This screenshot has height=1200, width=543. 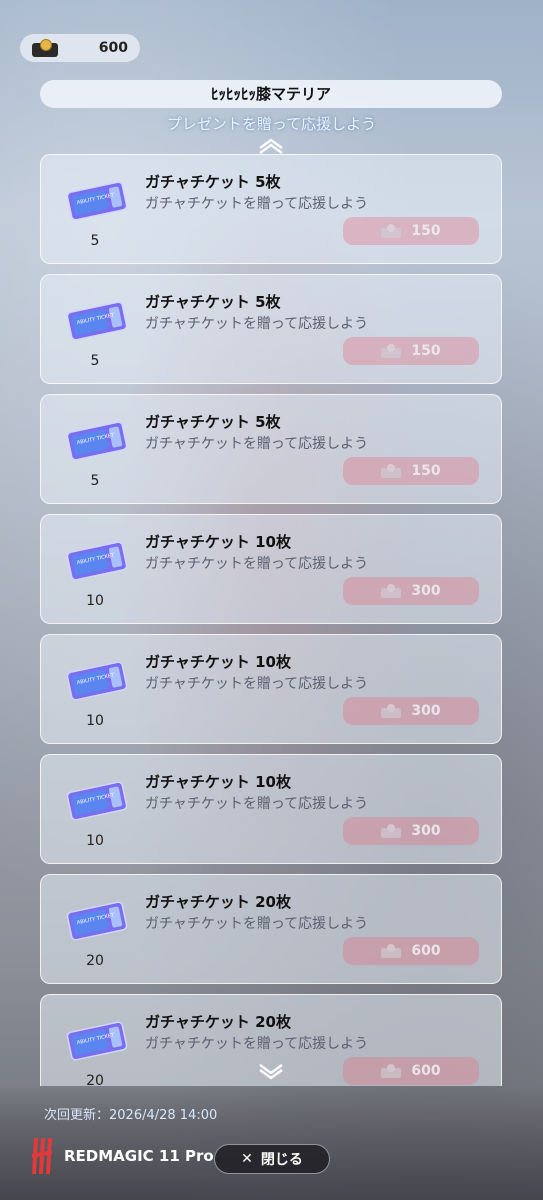 I want to click on scroll-up-icon, so click(x=271, y=146).